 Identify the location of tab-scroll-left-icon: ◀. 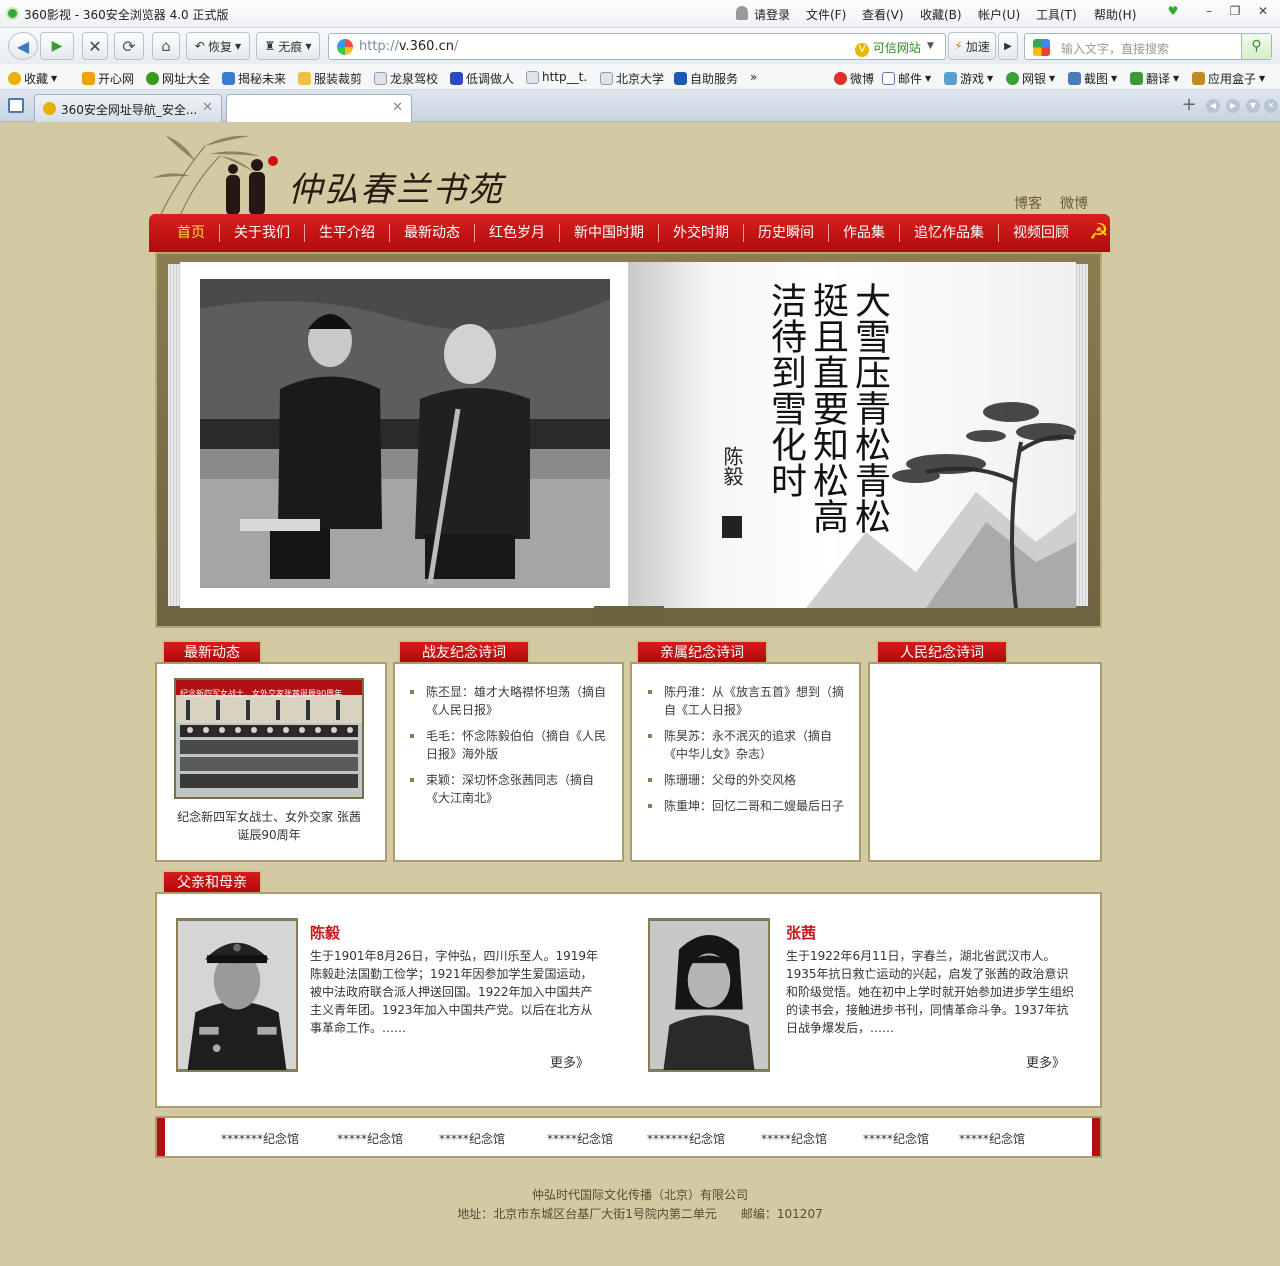
(1213, 106).